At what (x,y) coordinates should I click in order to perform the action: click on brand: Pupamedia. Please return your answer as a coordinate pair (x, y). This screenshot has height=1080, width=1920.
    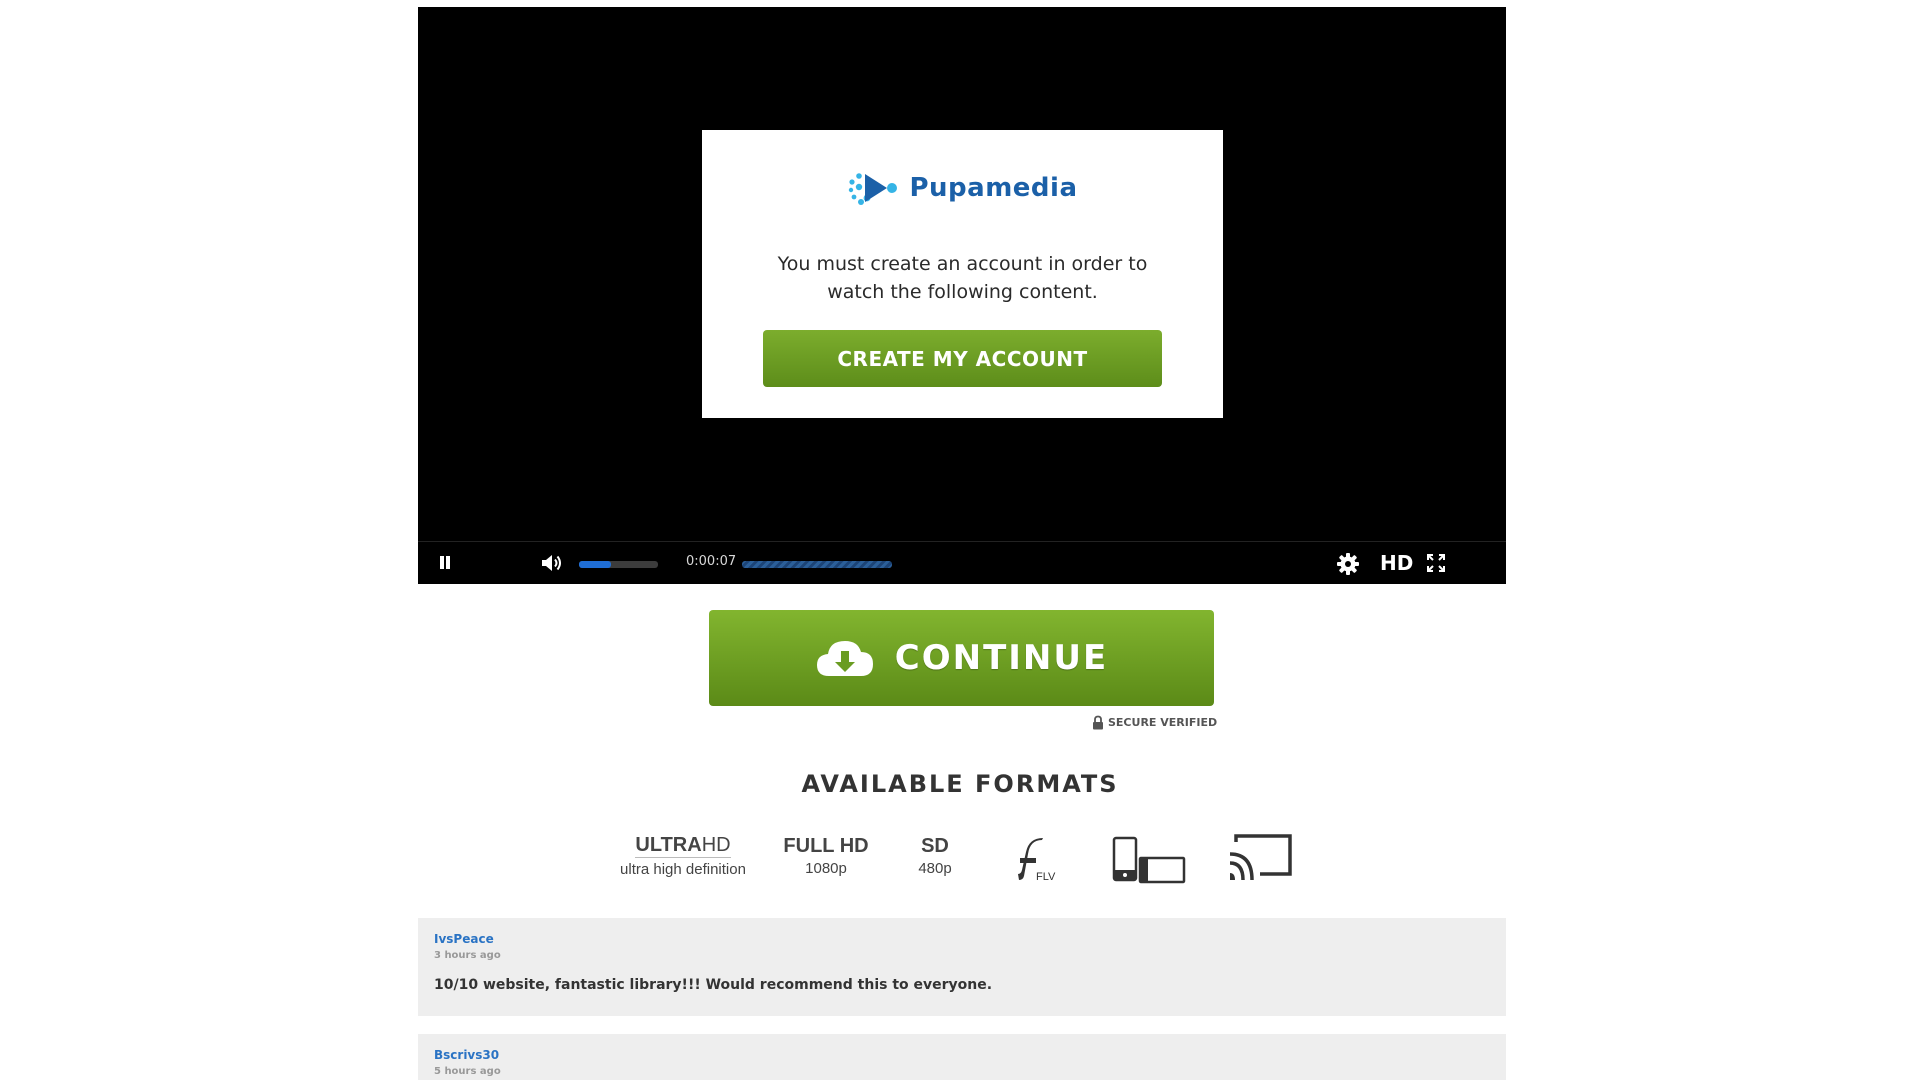
    Looking at the image, I should click on (962, 188).